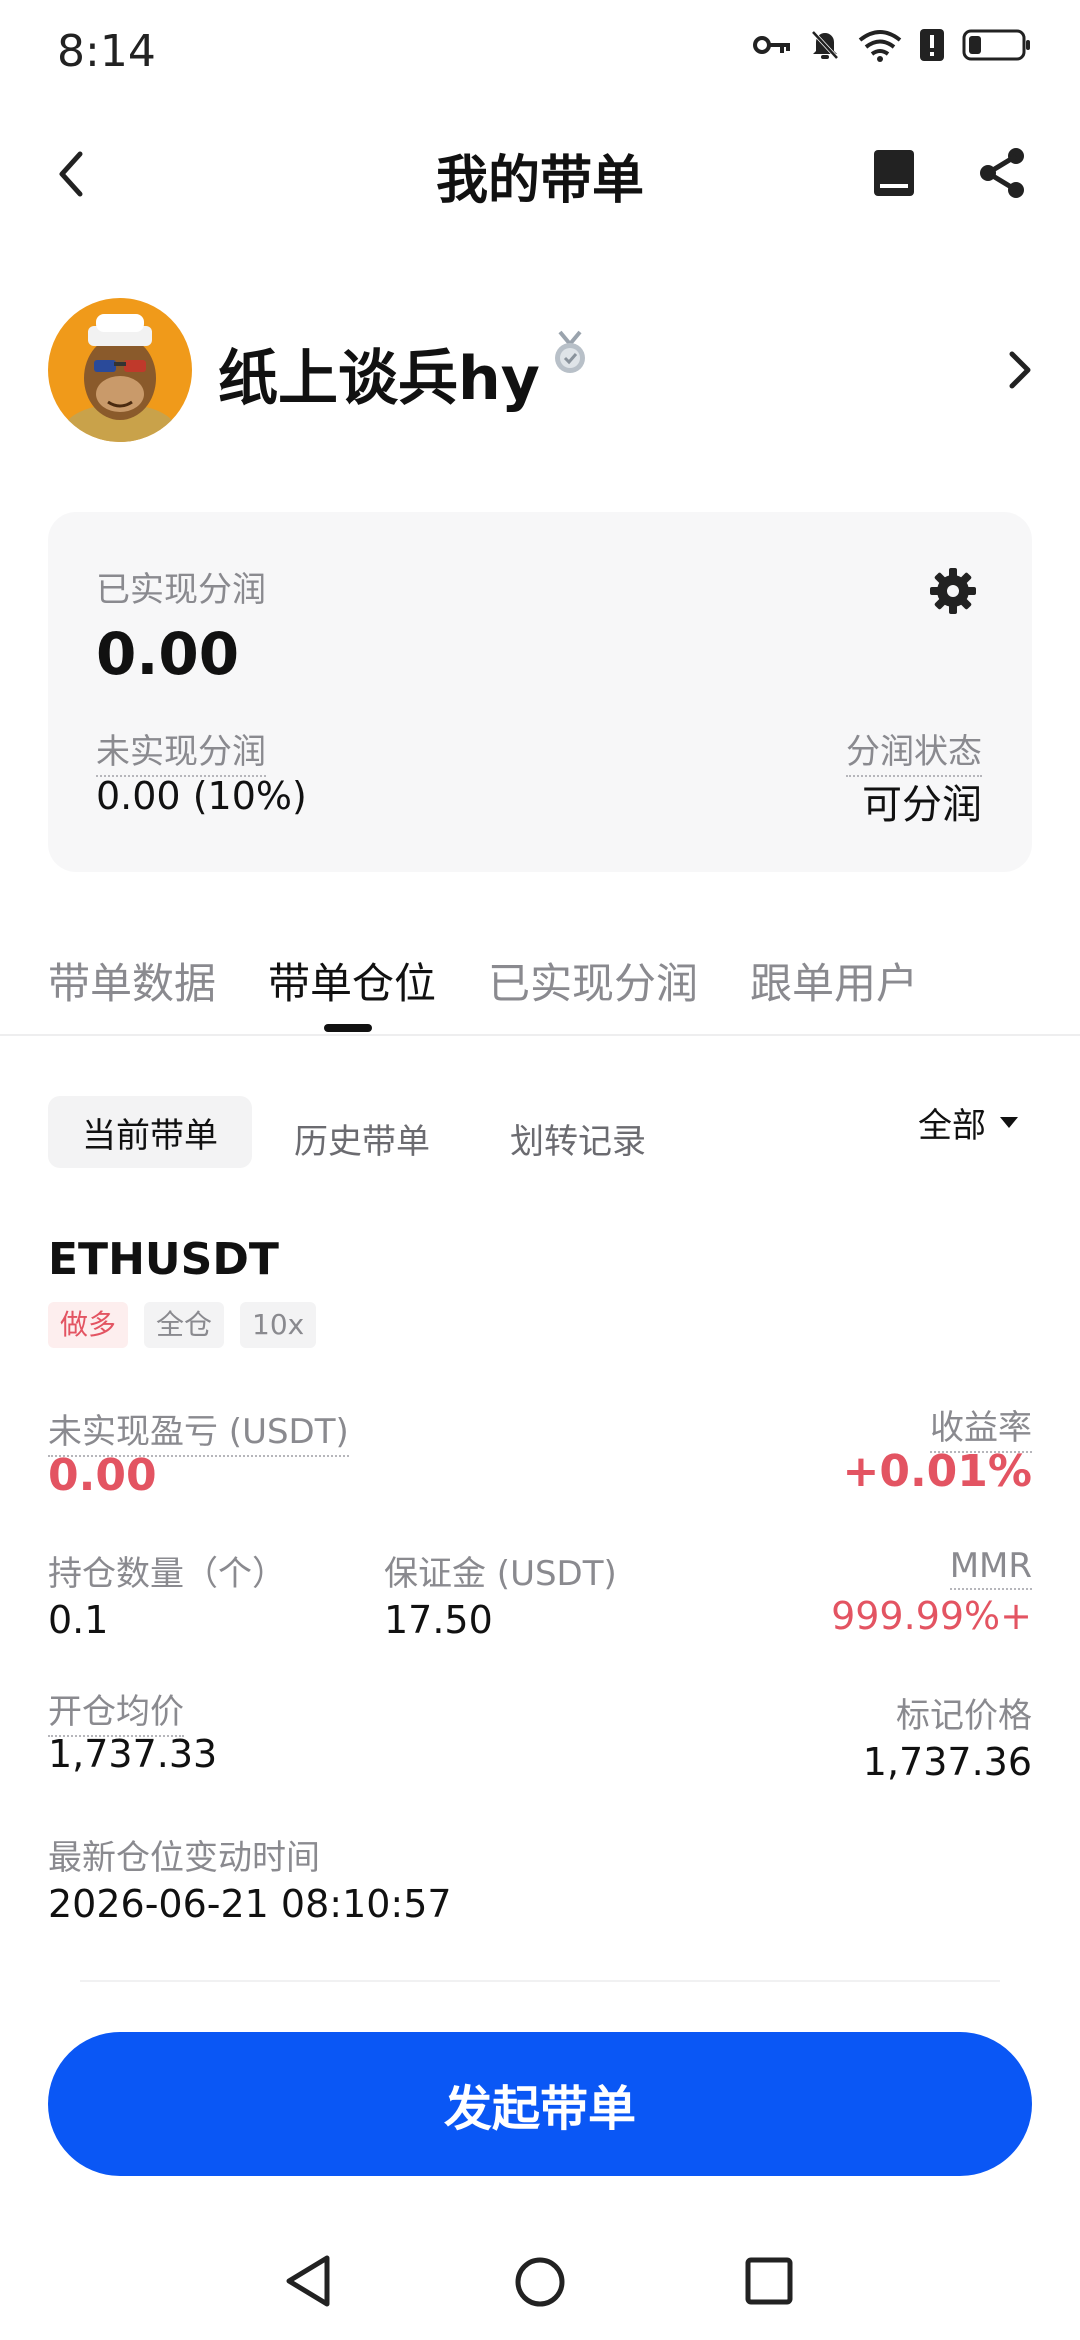 This screenshot has height=2340, width=1080. What do you see at coordinates (922, 805) in the screenshot?
I see `share-status-value: 可分润` at bounding box center [922, 805].